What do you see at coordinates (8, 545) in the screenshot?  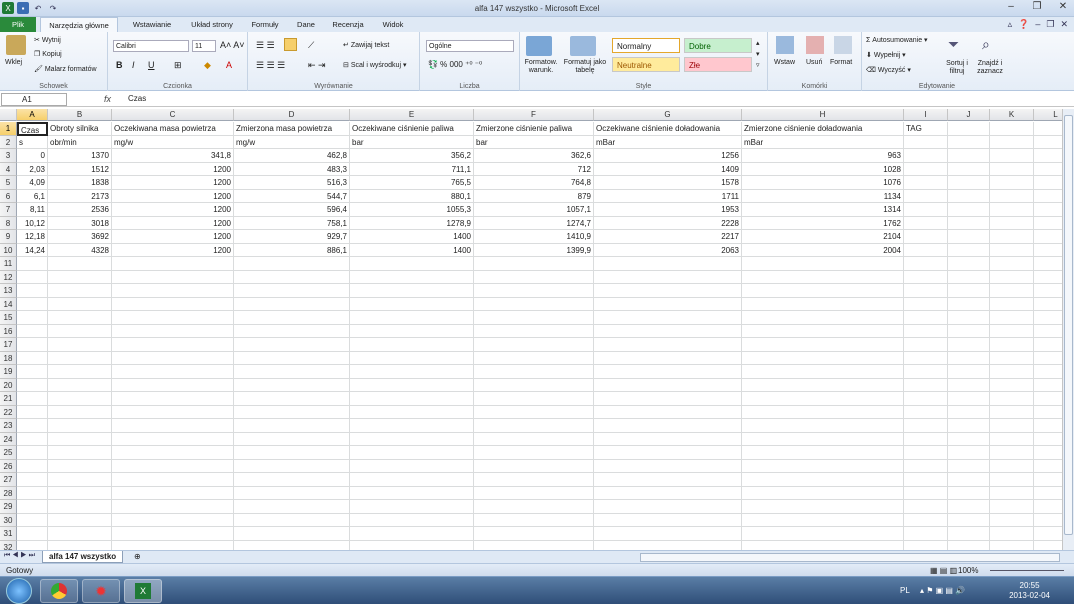 I see `row-header: 32` at bounding box center [8, 545].